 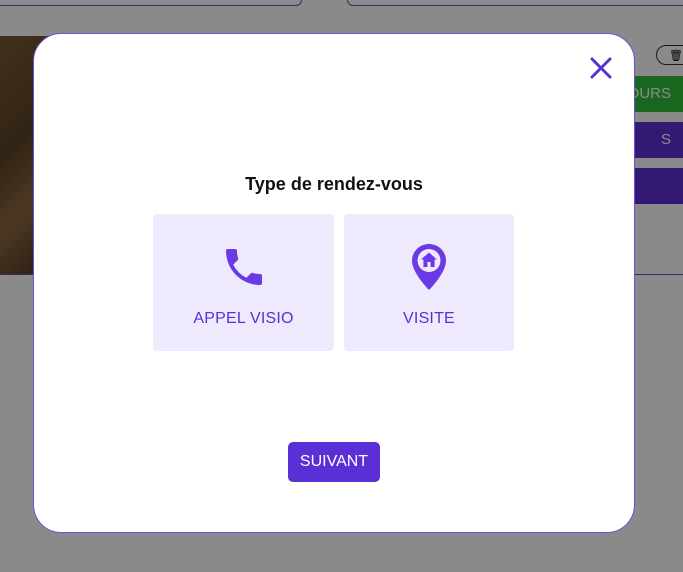 I want to click on modal-title: Type de rendez-vous, so click(x=334, y=184).